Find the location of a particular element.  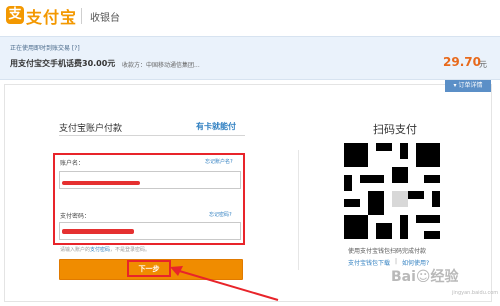

order-amount: 29.70 is located at coordinates (462, 62).